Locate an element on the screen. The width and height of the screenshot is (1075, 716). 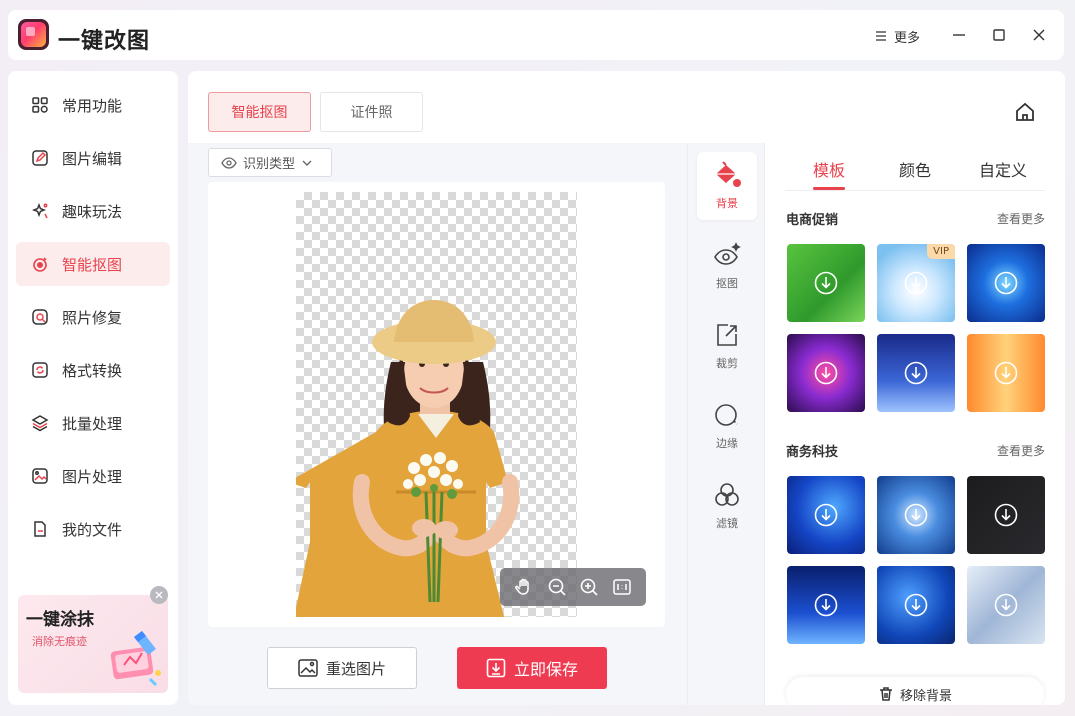
sidebar-item-cutout: 智能抠图 is located at coordinates (93, 264).